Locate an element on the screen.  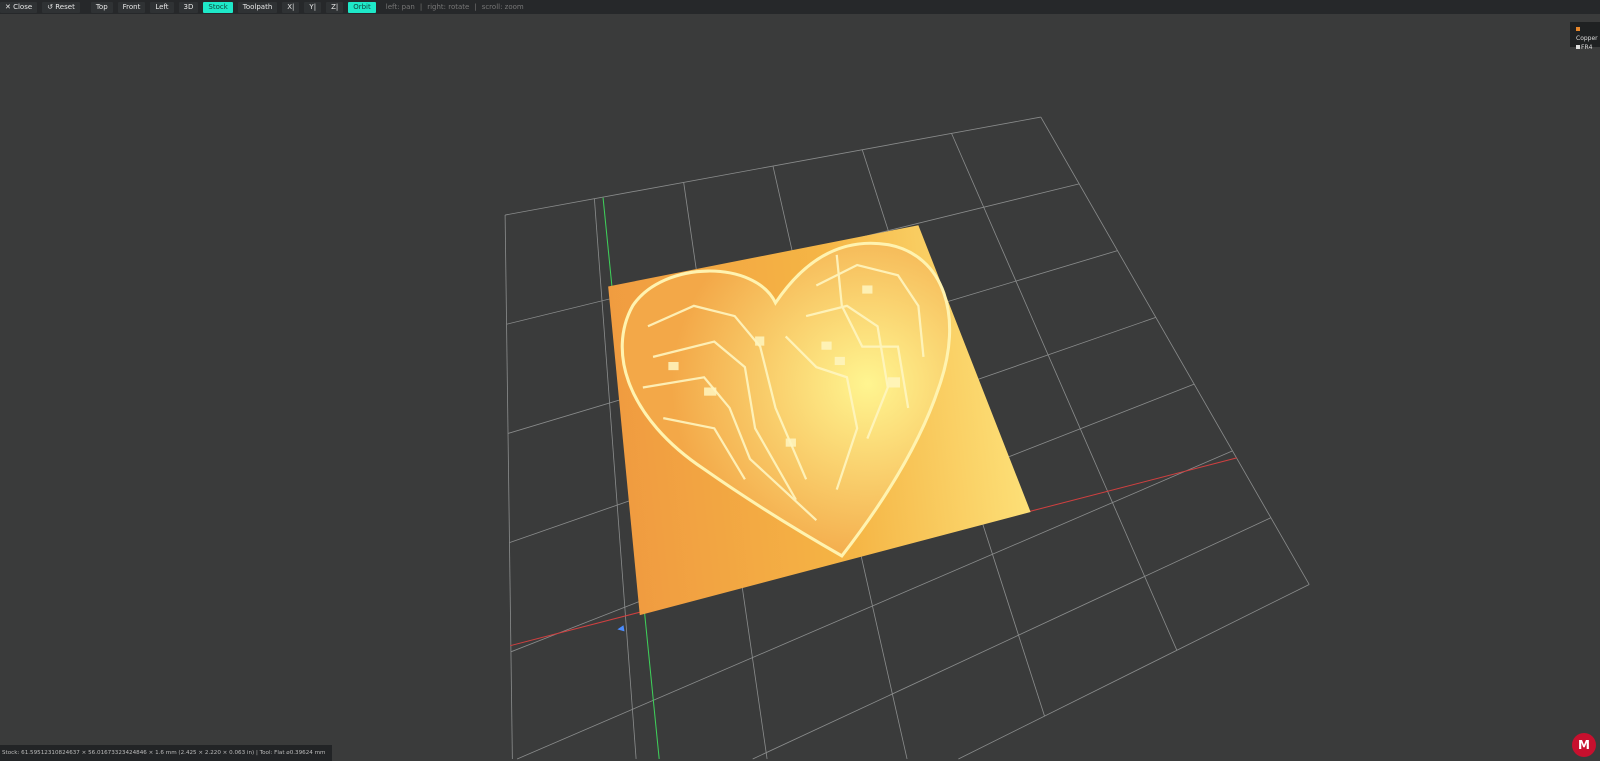
orbit-toggle: Orbit is located at coordinates (362, 7).